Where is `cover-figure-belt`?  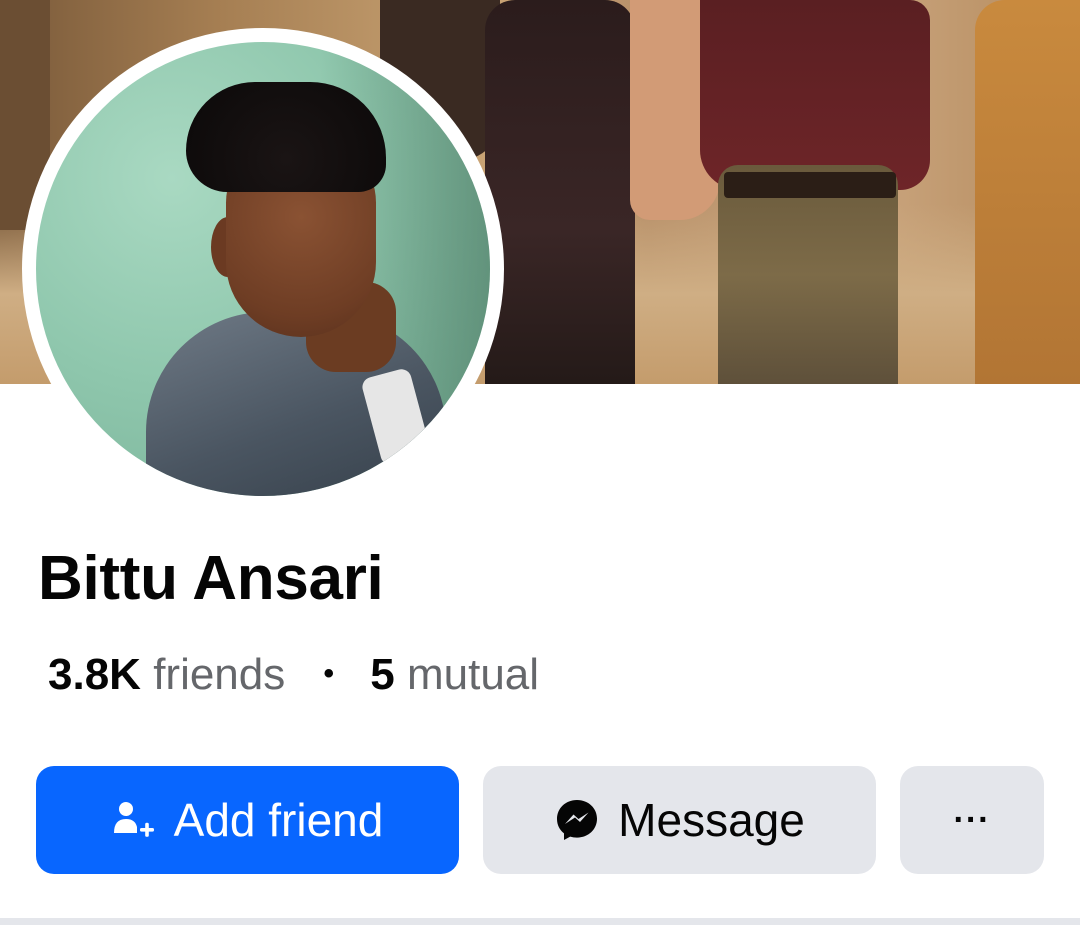
cover-figure-belt is located at coordinates (810, 185).